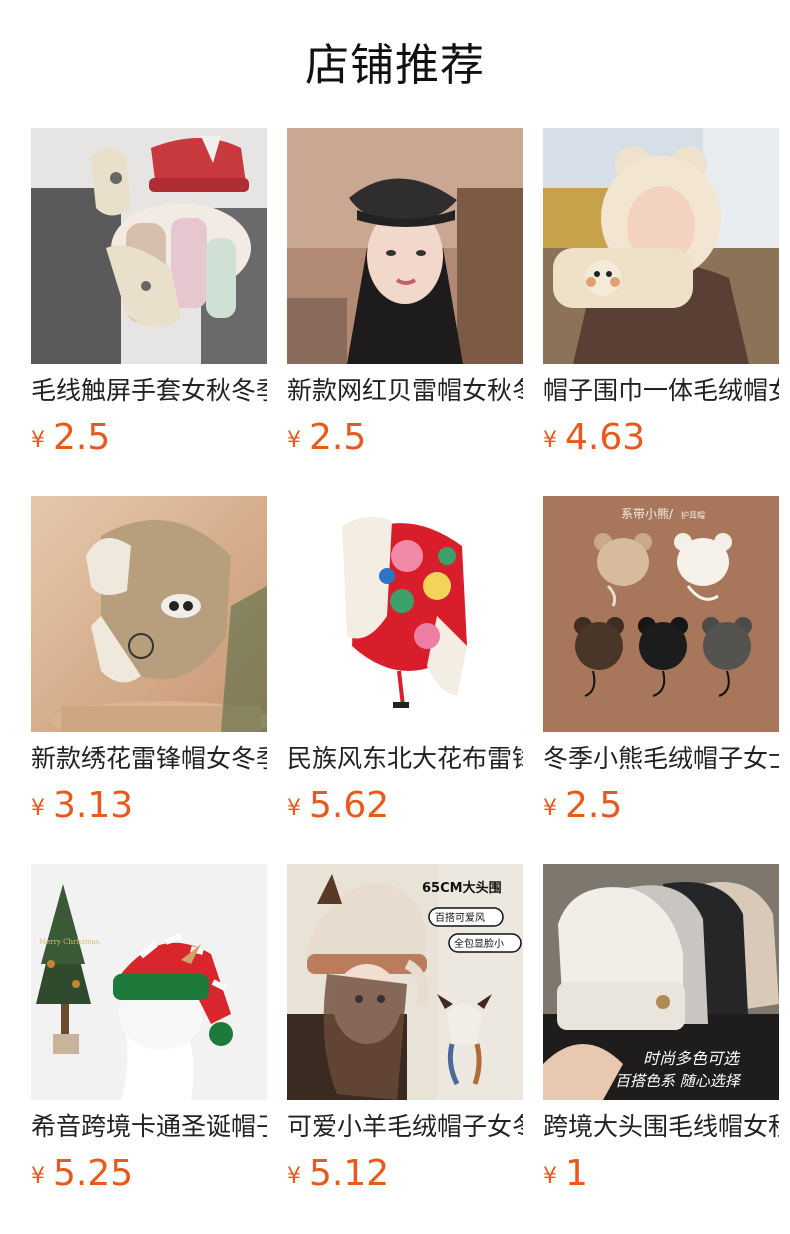  What do you see at coordinates (661, 391) in the screenshot?
I see `product-name: 帽子围巾一体毛绒帽女` at bounding box center [661, 391].